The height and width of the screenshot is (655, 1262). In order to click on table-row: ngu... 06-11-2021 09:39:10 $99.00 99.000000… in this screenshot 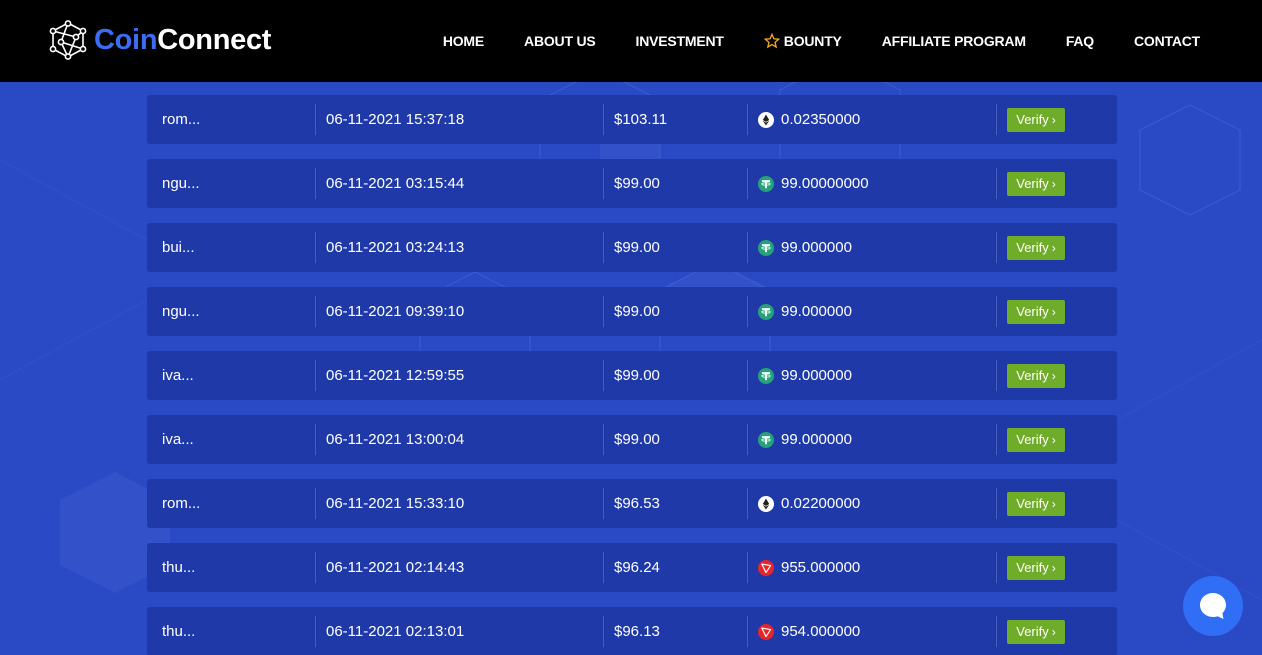, I will do `click(632, 311)`.